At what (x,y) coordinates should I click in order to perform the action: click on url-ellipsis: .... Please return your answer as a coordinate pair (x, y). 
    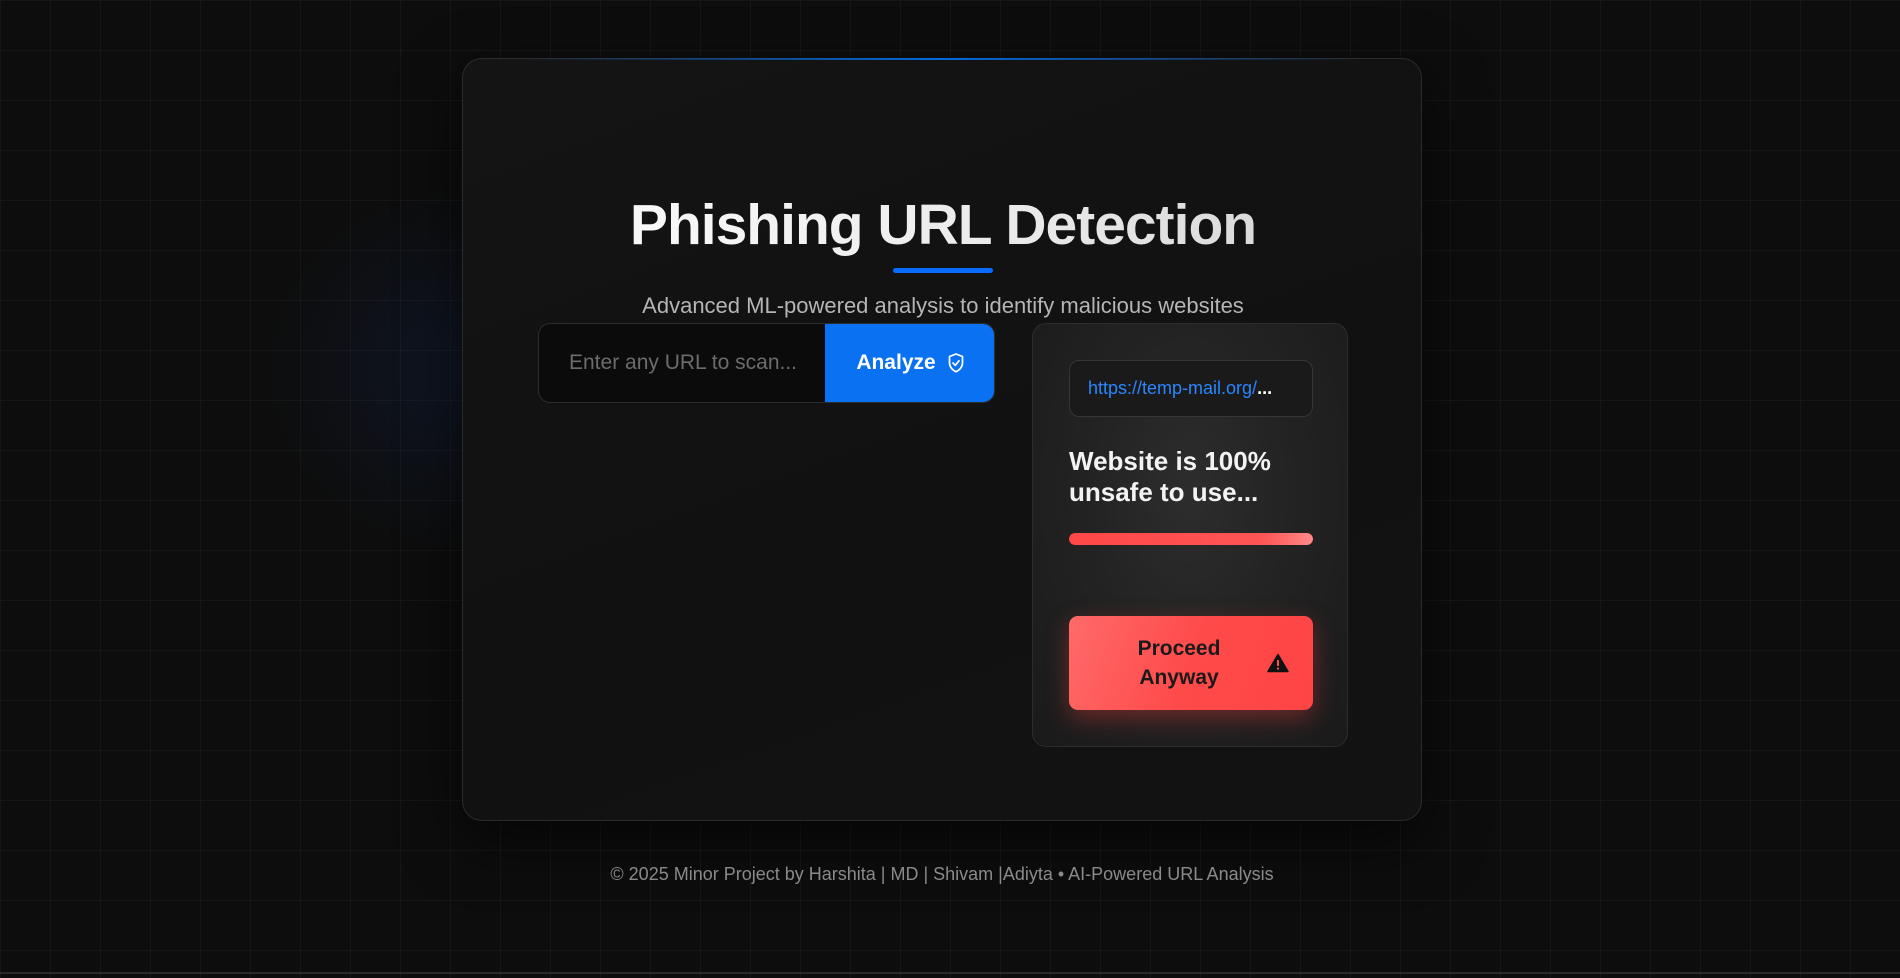
    Looking at the image, I should click on (1265, 388).